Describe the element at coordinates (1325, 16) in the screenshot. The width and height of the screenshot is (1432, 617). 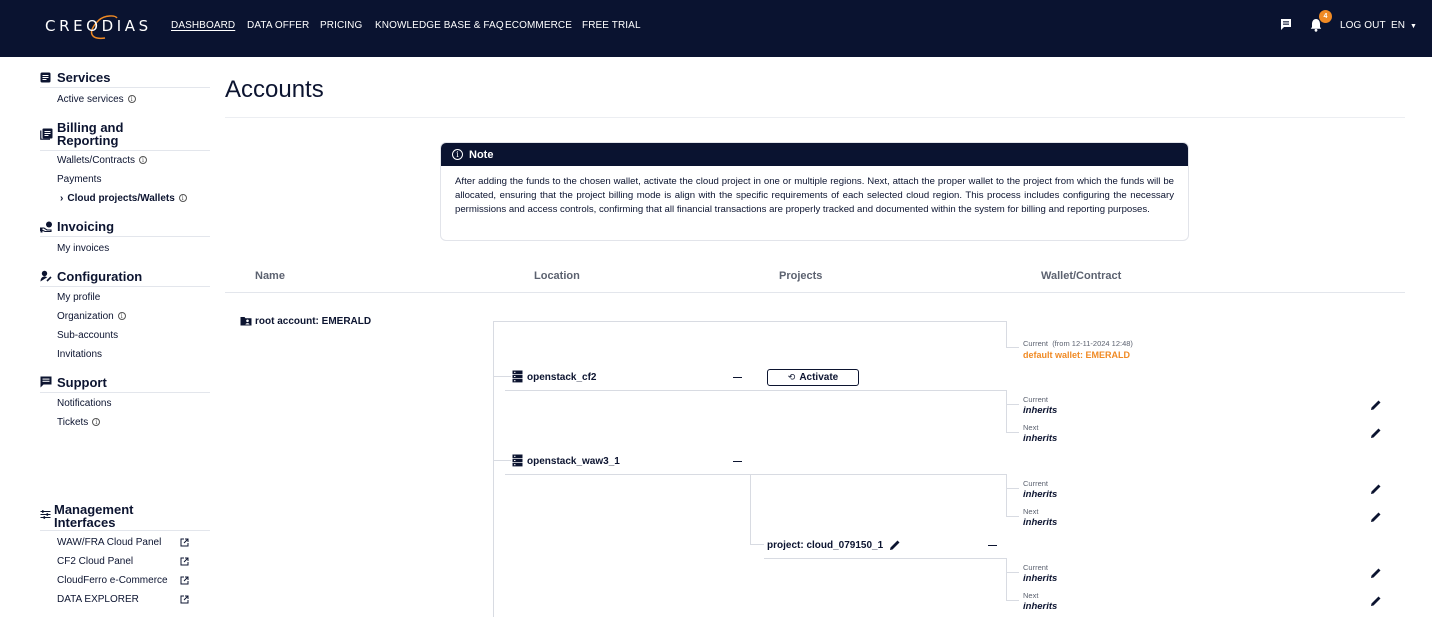
I see `notification-count-badge: 4` at that location.